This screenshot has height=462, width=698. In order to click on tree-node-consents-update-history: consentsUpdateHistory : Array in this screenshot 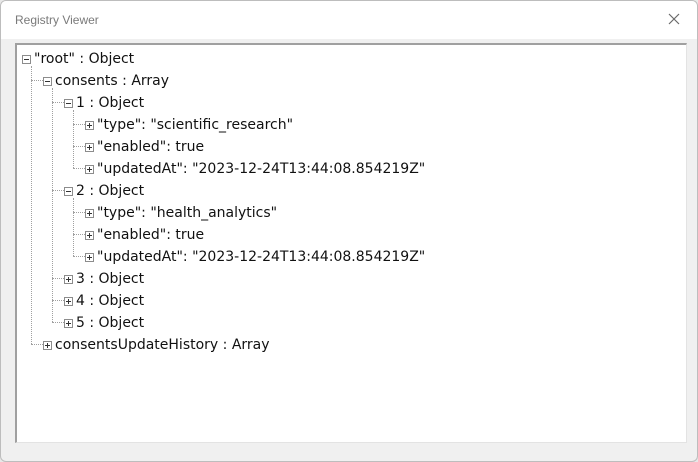, I will do `click(156, 345)`.